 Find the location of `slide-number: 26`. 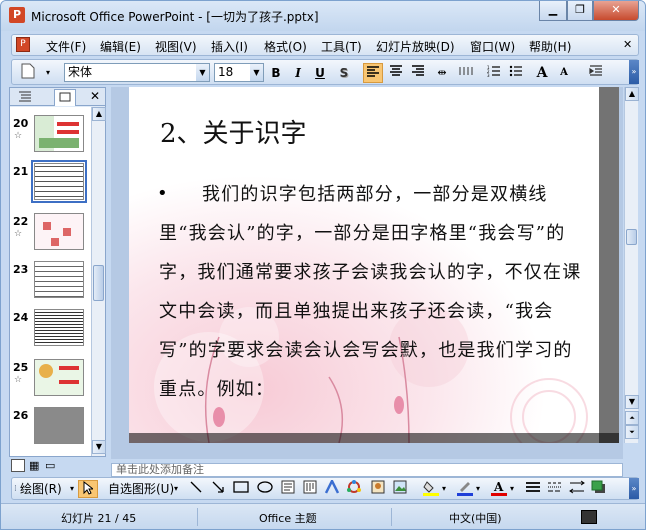

slide-number: 26 is located at coordinates (21, 415).